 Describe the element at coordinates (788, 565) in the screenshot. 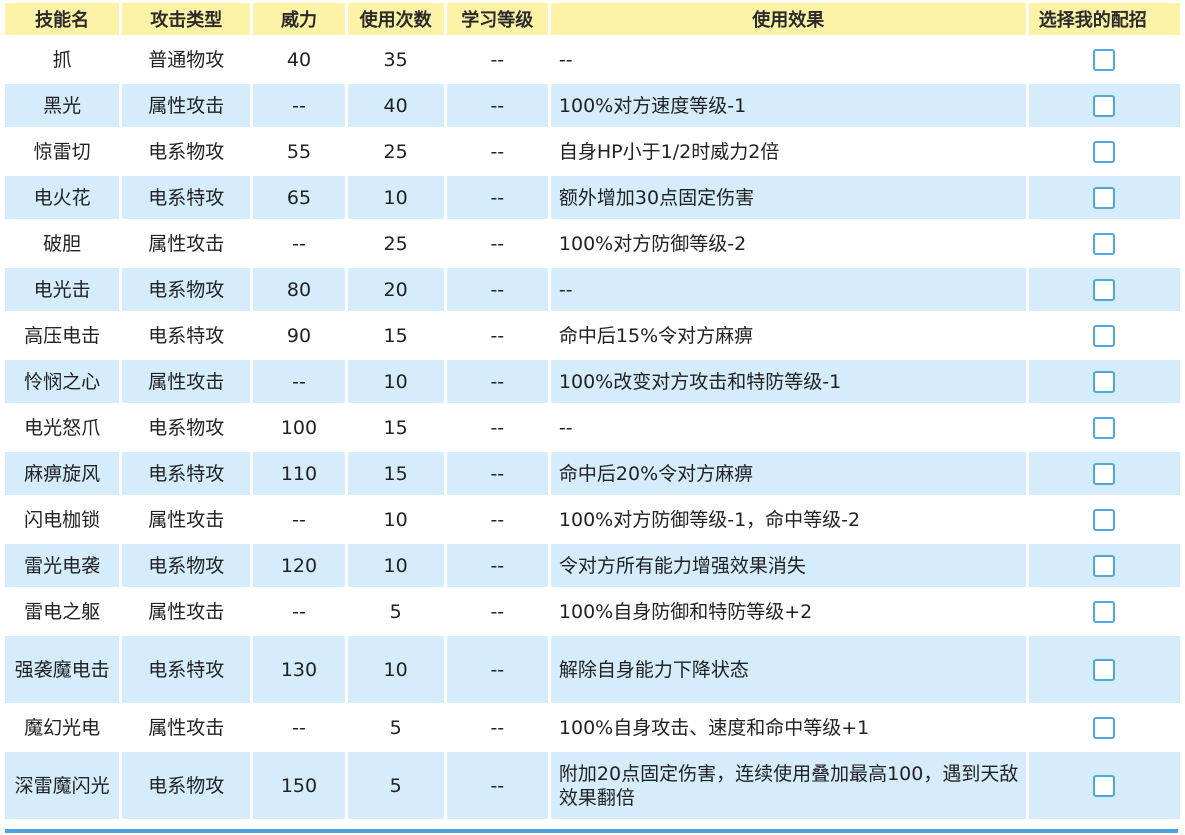

I see `effect-cell: 令对方所有能力增强效果消失` at that location.